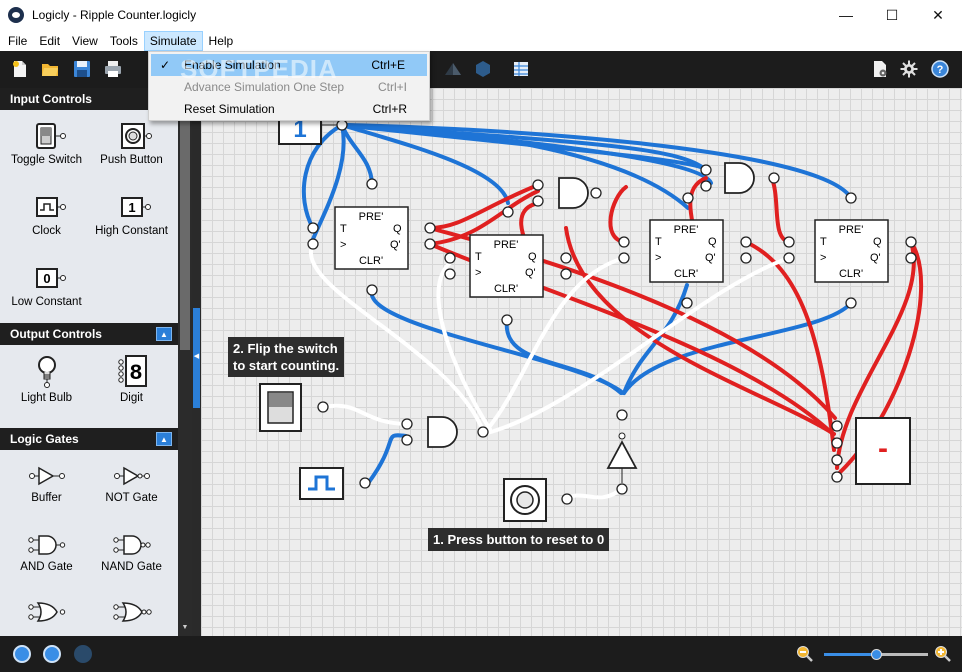  Describe the element at coordinates (85, 41) in the screenshot. I see `menu-view: View` at that location.